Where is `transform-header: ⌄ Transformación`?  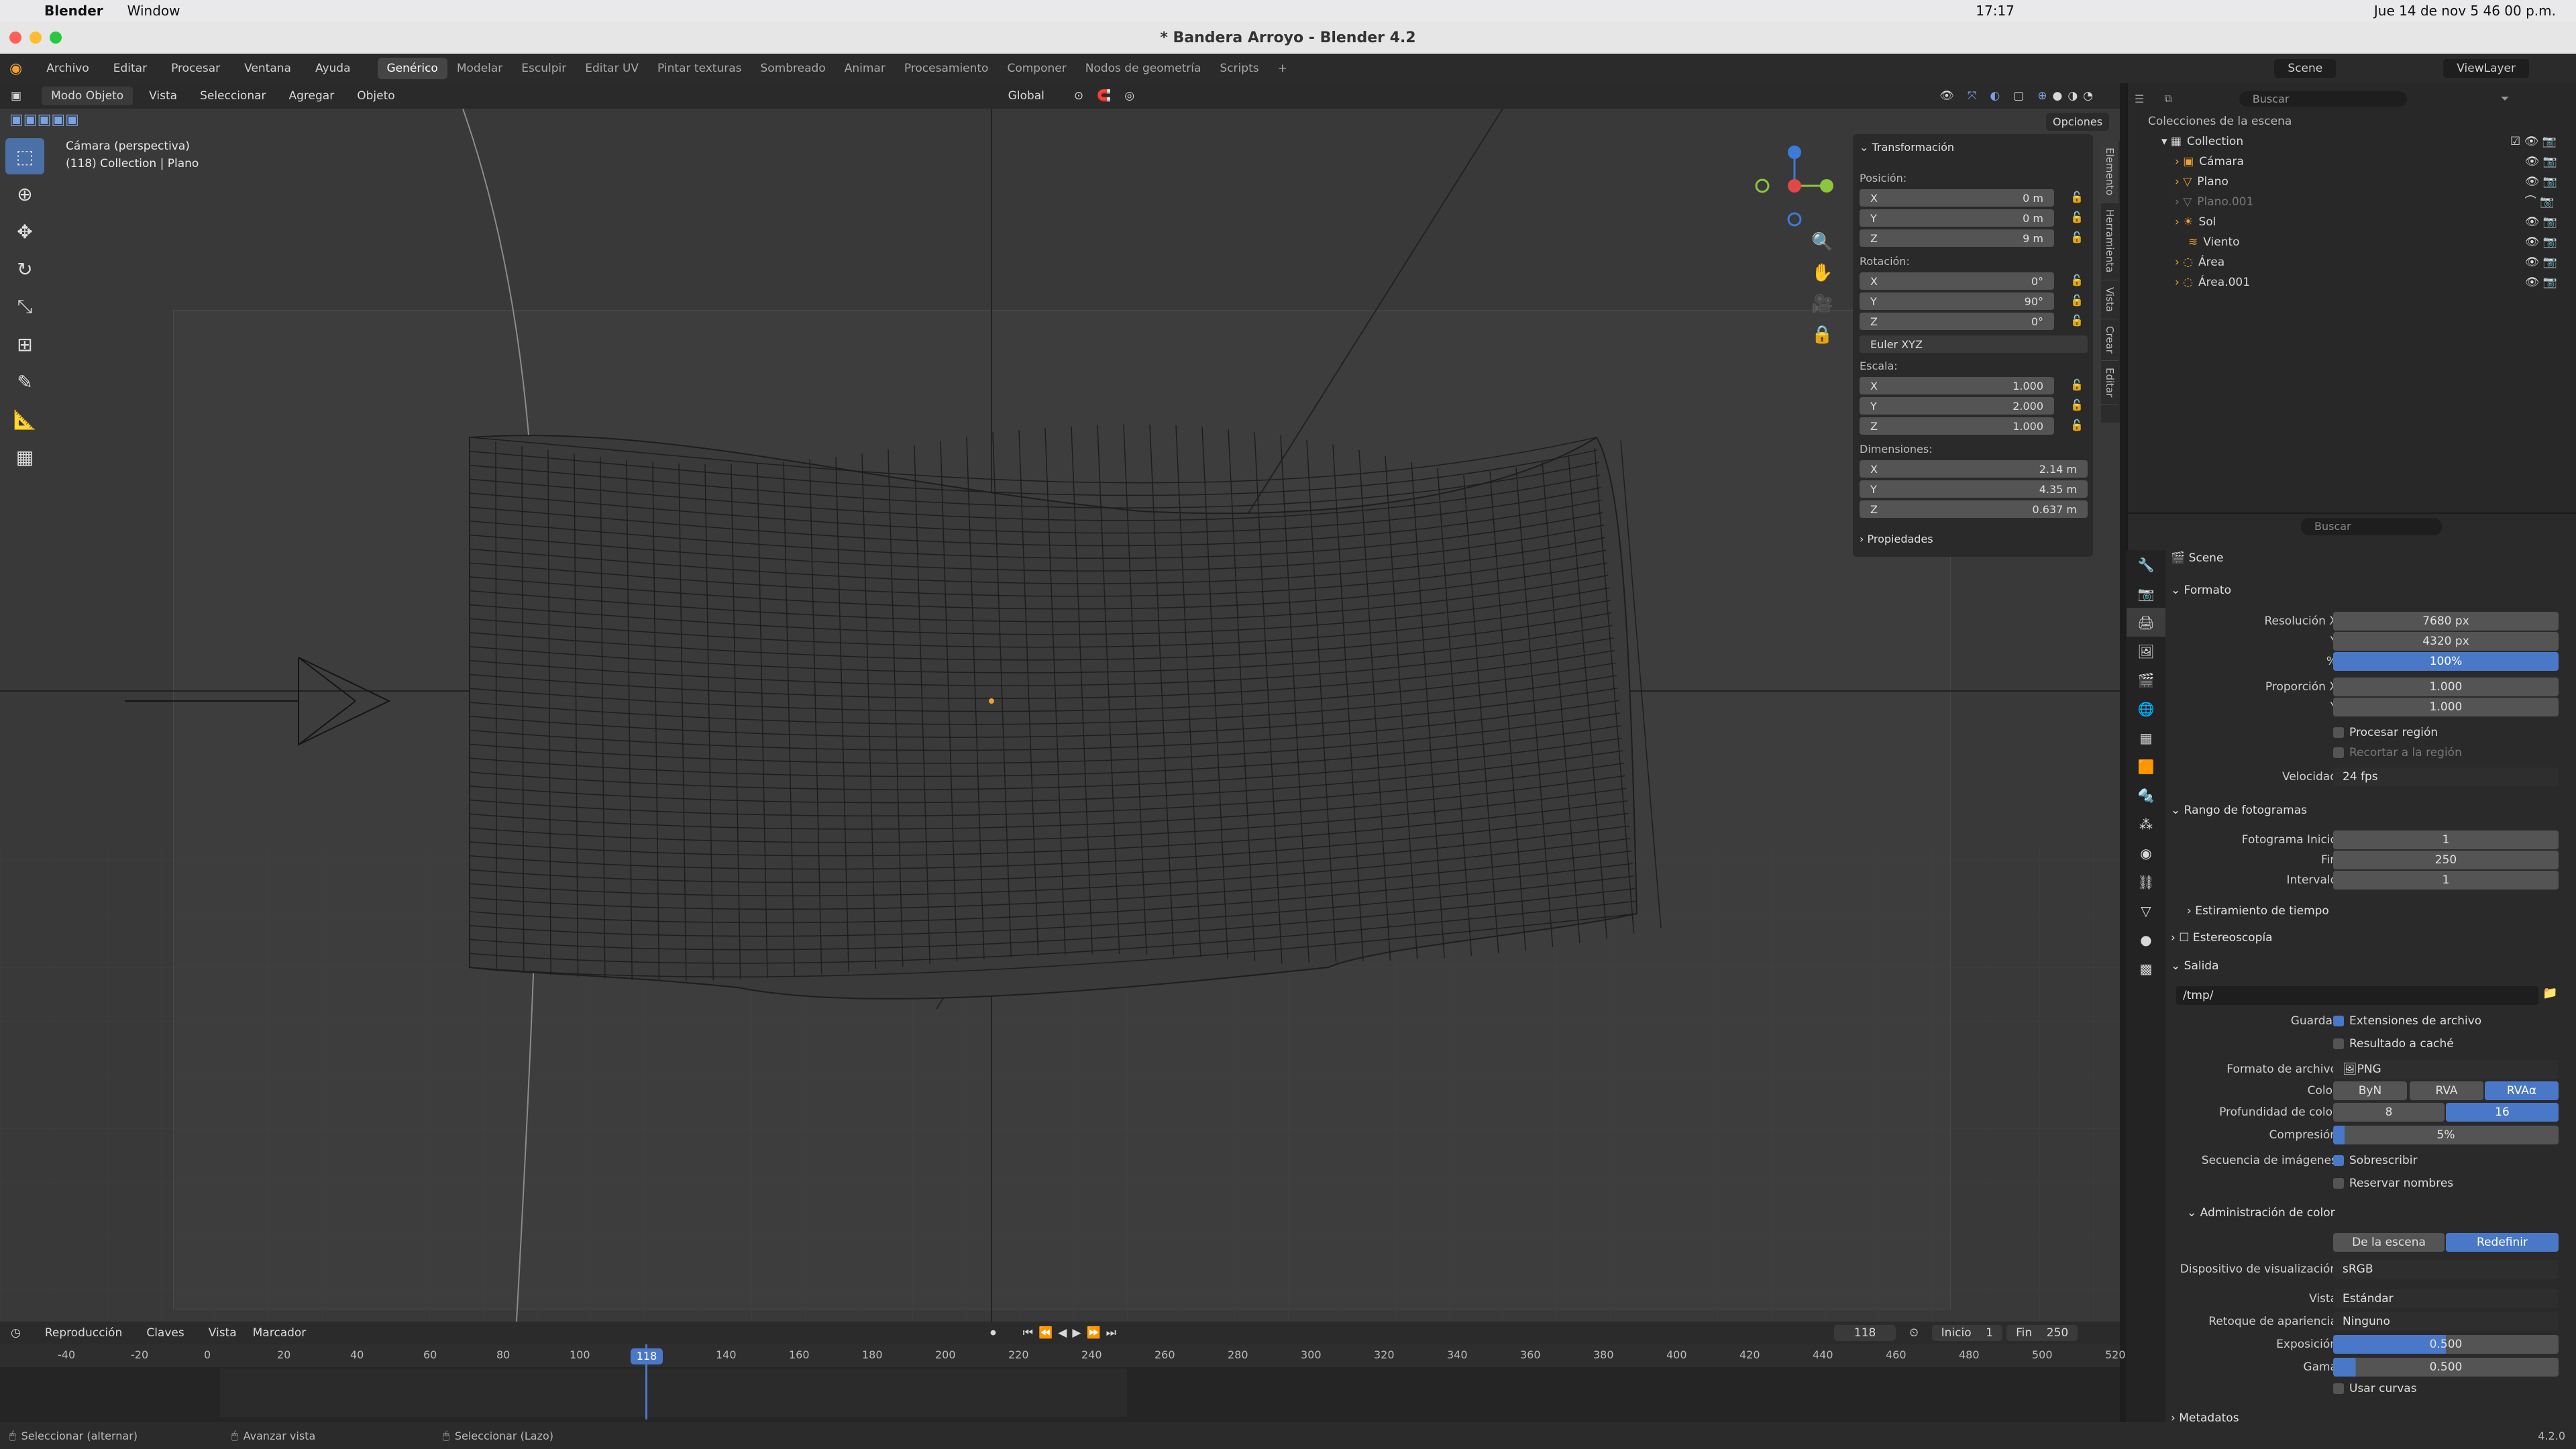
transform-header: ⌄ Transformación is located at coordinates (1907, 147).